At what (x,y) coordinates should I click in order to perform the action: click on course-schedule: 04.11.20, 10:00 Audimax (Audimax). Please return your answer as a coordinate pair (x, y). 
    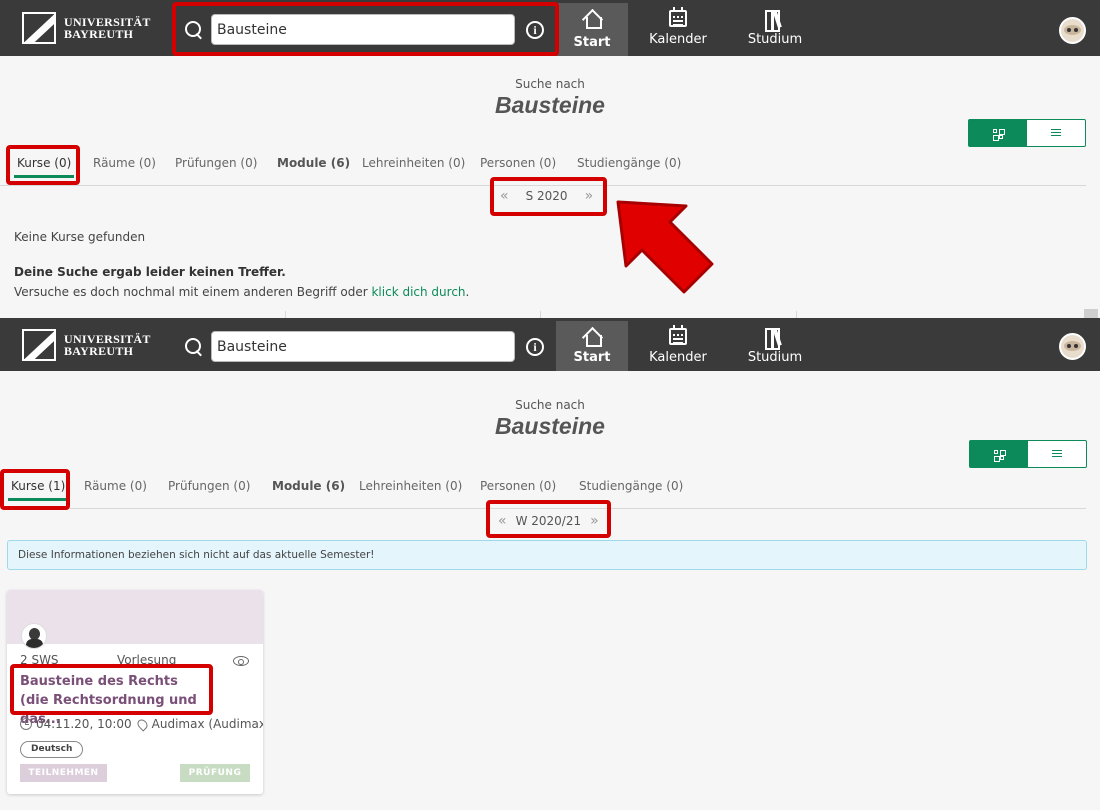
    Looking at the image, I should click on (141, 724).